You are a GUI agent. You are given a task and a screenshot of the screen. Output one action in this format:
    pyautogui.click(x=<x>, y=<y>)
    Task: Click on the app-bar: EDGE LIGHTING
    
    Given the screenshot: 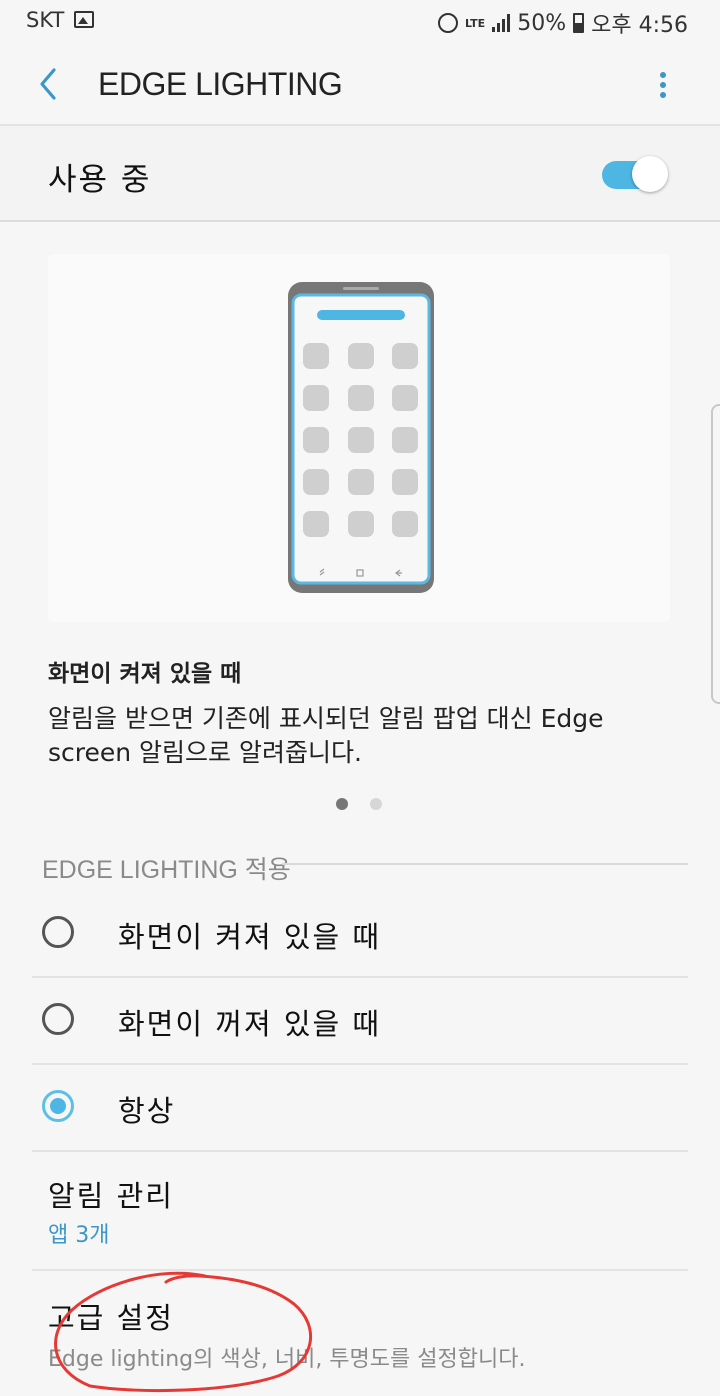 What is the action you would take?
    pyautogui.click(x=360, y=85)
    